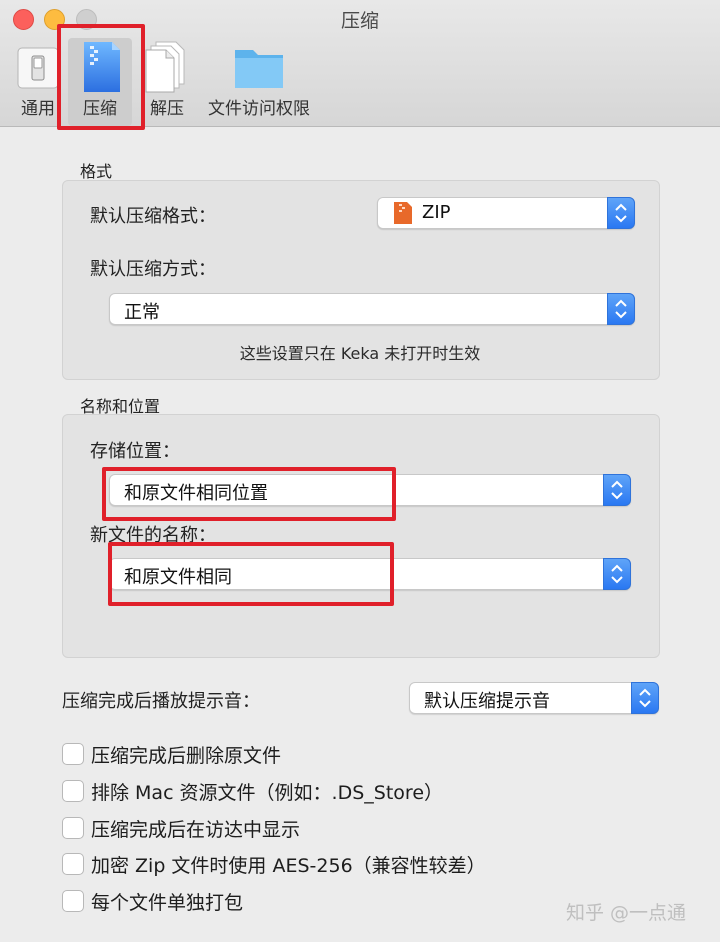 The height and width of the screenshot is (942, 720). What do you see at coordinates (370, 490) in the screenshot?
I see `save-location-popup: 和原文件相同位置` at bounding box center [370, 490].